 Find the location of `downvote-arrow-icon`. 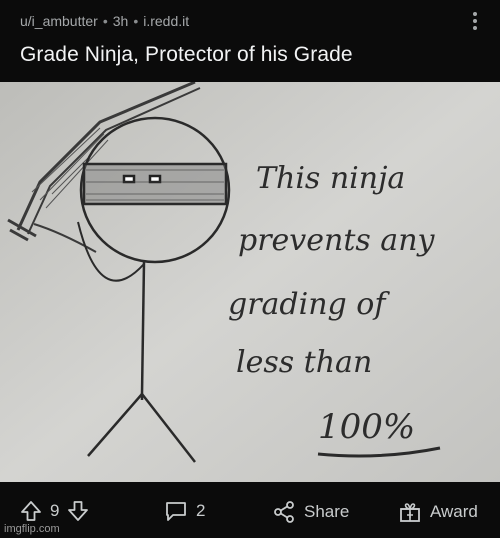

downvote-arrow-icon is located at coordinates (78, 511).